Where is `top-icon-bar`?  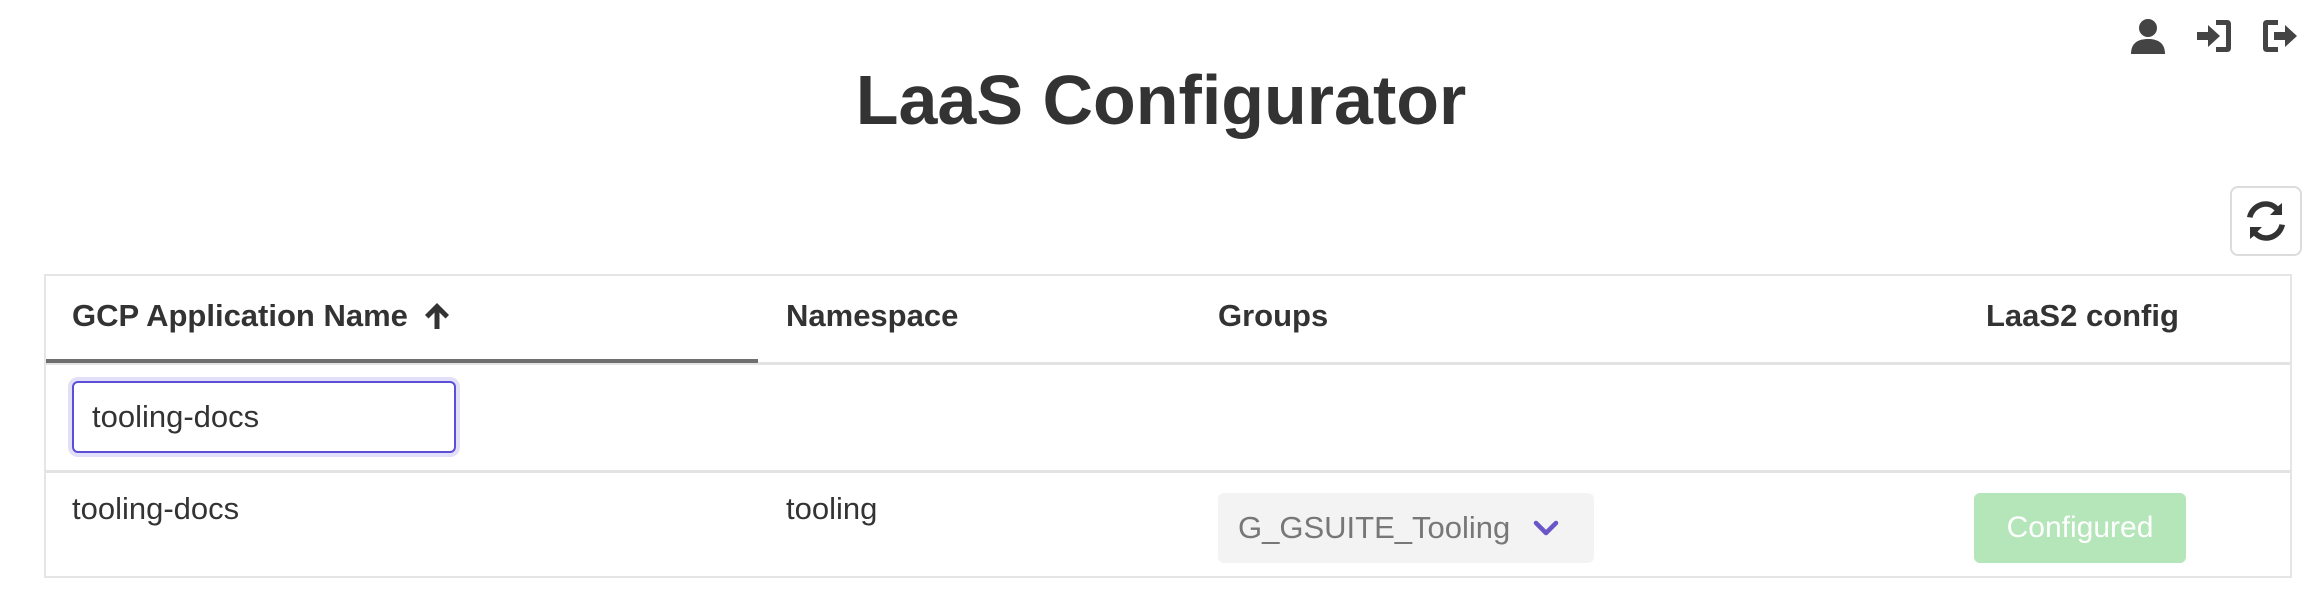
top-icon-bar is located at coordinates (2214, 36).